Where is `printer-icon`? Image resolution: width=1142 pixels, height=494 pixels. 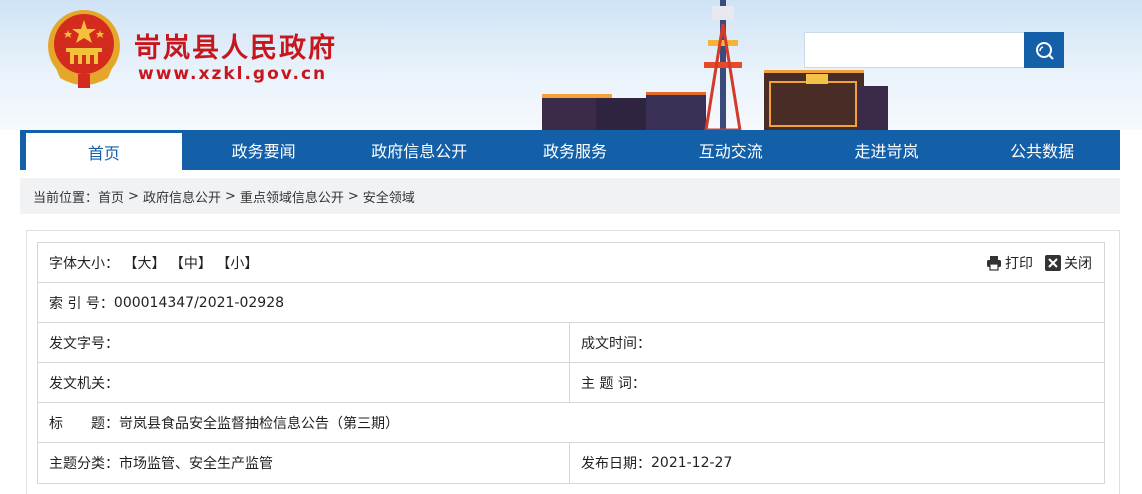 printer-icon is located at coordinates (994, 263).